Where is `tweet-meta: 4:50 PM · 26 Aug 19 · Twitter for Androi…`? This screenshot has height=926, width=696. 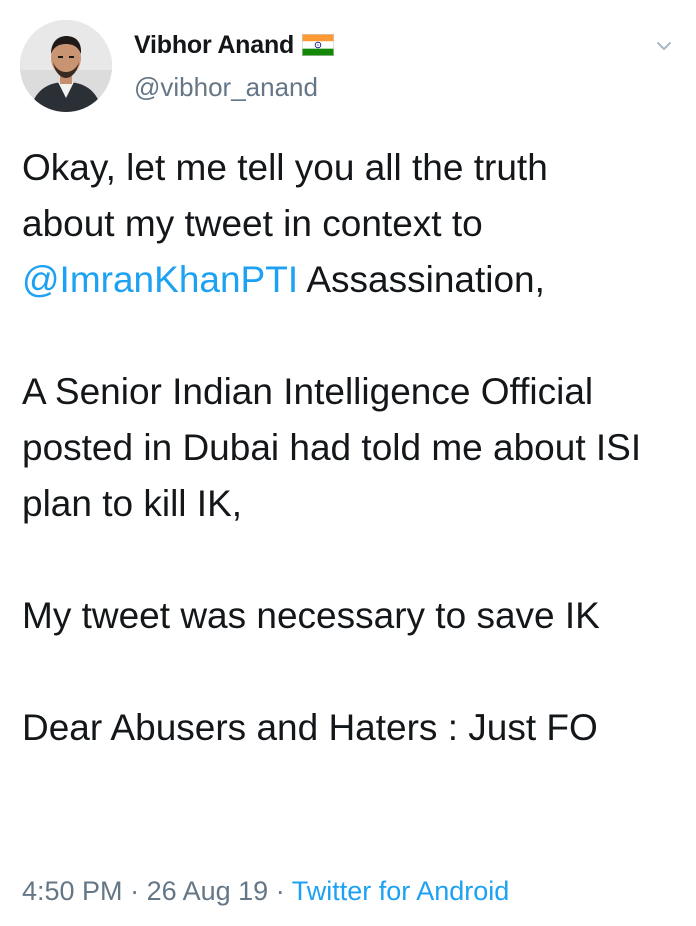 tweet-meta: 4:50 PM · 26 Aug 19 · Twitter for Androi… is located at coordinates (265, 891).